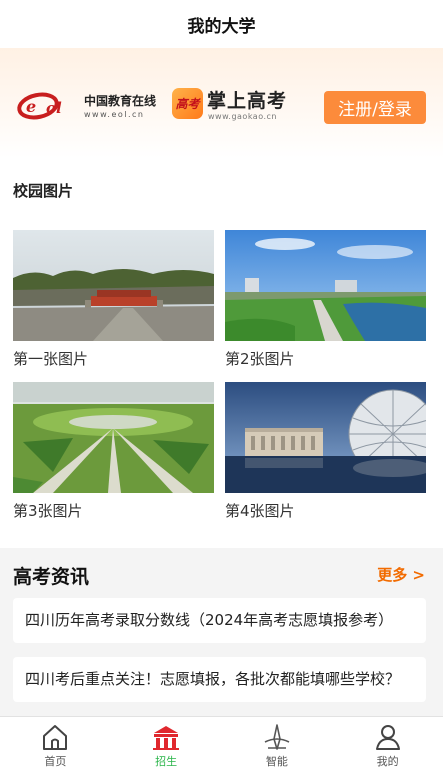 The height and width of the screenshot is (772, 443). Describe the element at coordinates (55, 737) in the screenshot. I see `home-icon` at that location.